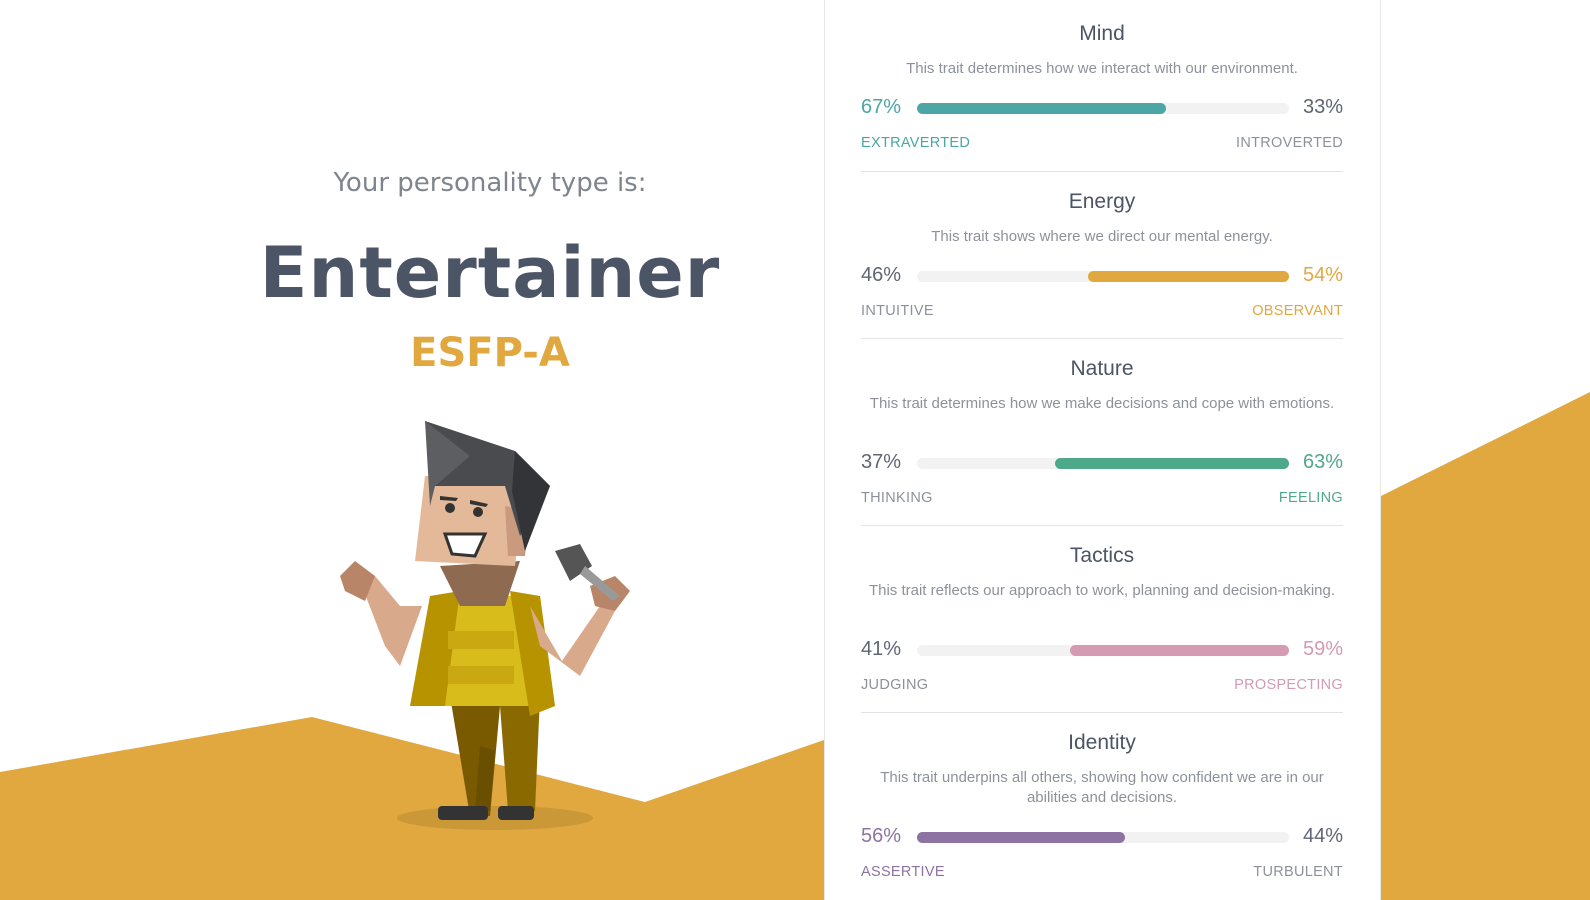 This screenshot has height=900, width=1590. What do you see at coordinates (881, 836) in the screenshot?
I see `left-percent: 56%` at bounding box center [881, 836].